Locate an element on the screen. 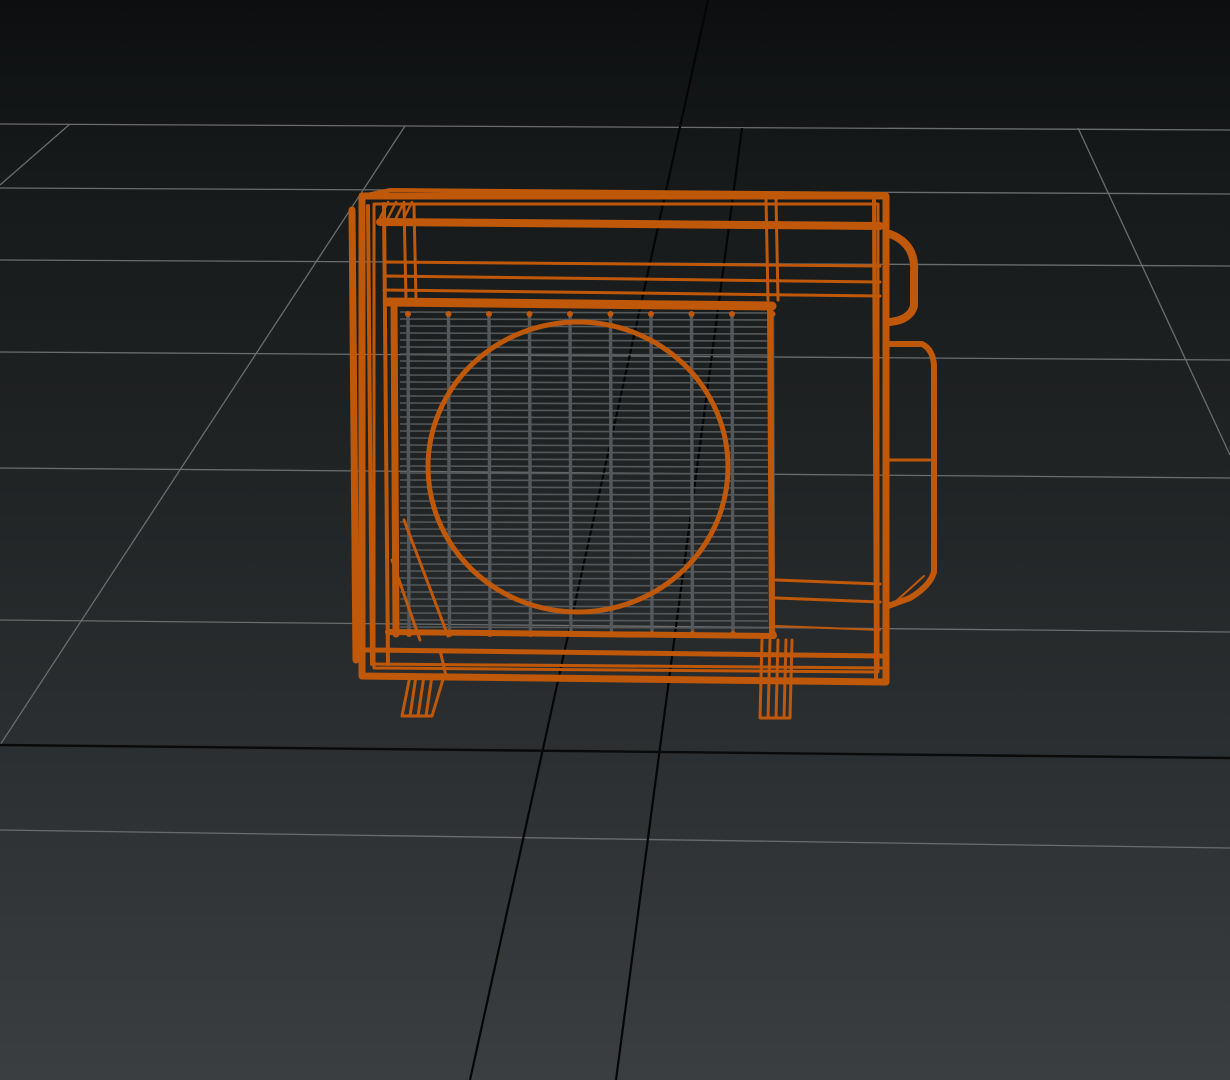  horizon-line is located at coordinates (615, 751).